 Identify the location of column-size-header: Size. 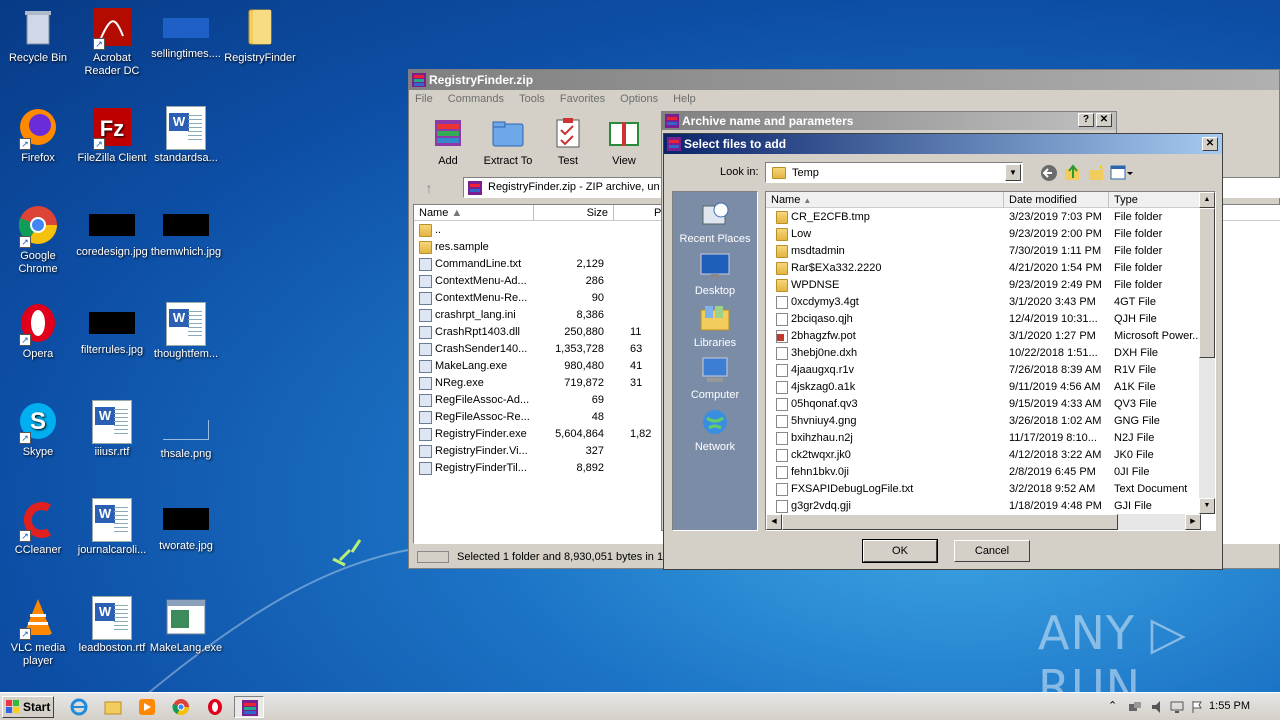
(574, 213).